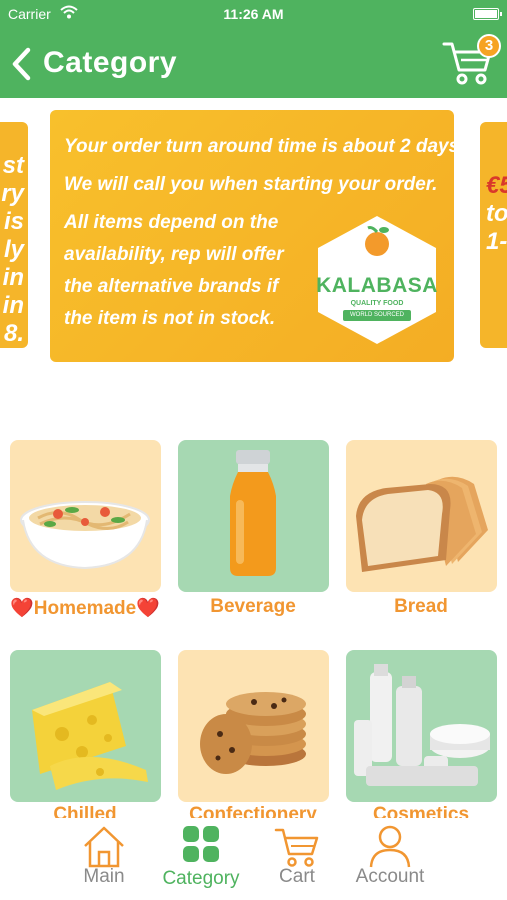  I want to click on banner-line: the item is not in stock., so click(170, 318).